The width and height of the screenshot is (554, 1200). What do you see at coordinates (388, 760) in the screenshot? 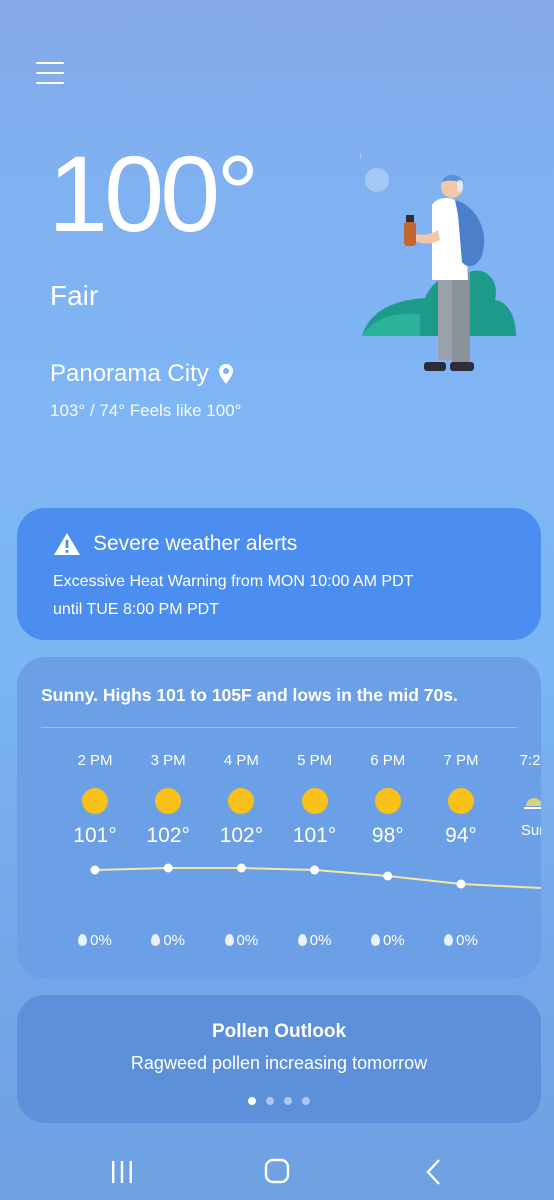
I see `hour-time: 6 PM` at bounding box center [388, 760].